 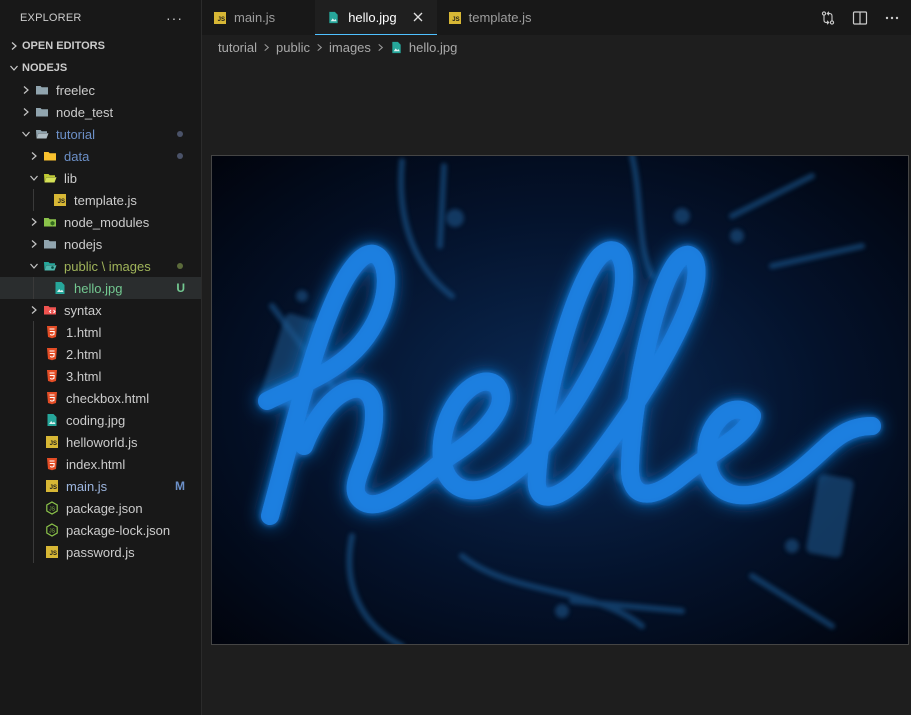 What do you see at coordinates (45, 68) in the screenshot?
I see `workspace-label: NODEJS` at bounding box center [45, 68].